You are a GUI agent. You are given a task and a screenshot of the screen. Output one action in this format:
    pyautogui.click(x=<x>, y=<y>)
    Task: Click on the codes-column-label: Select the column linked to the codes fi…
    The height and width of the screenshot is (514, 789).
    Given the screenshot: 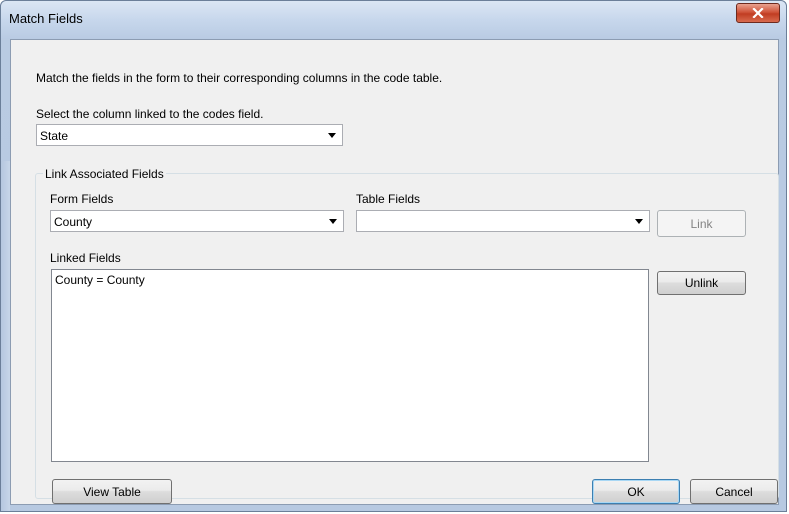 What is the action you would take?
    pyautogui.click(x=150, y=114)
    